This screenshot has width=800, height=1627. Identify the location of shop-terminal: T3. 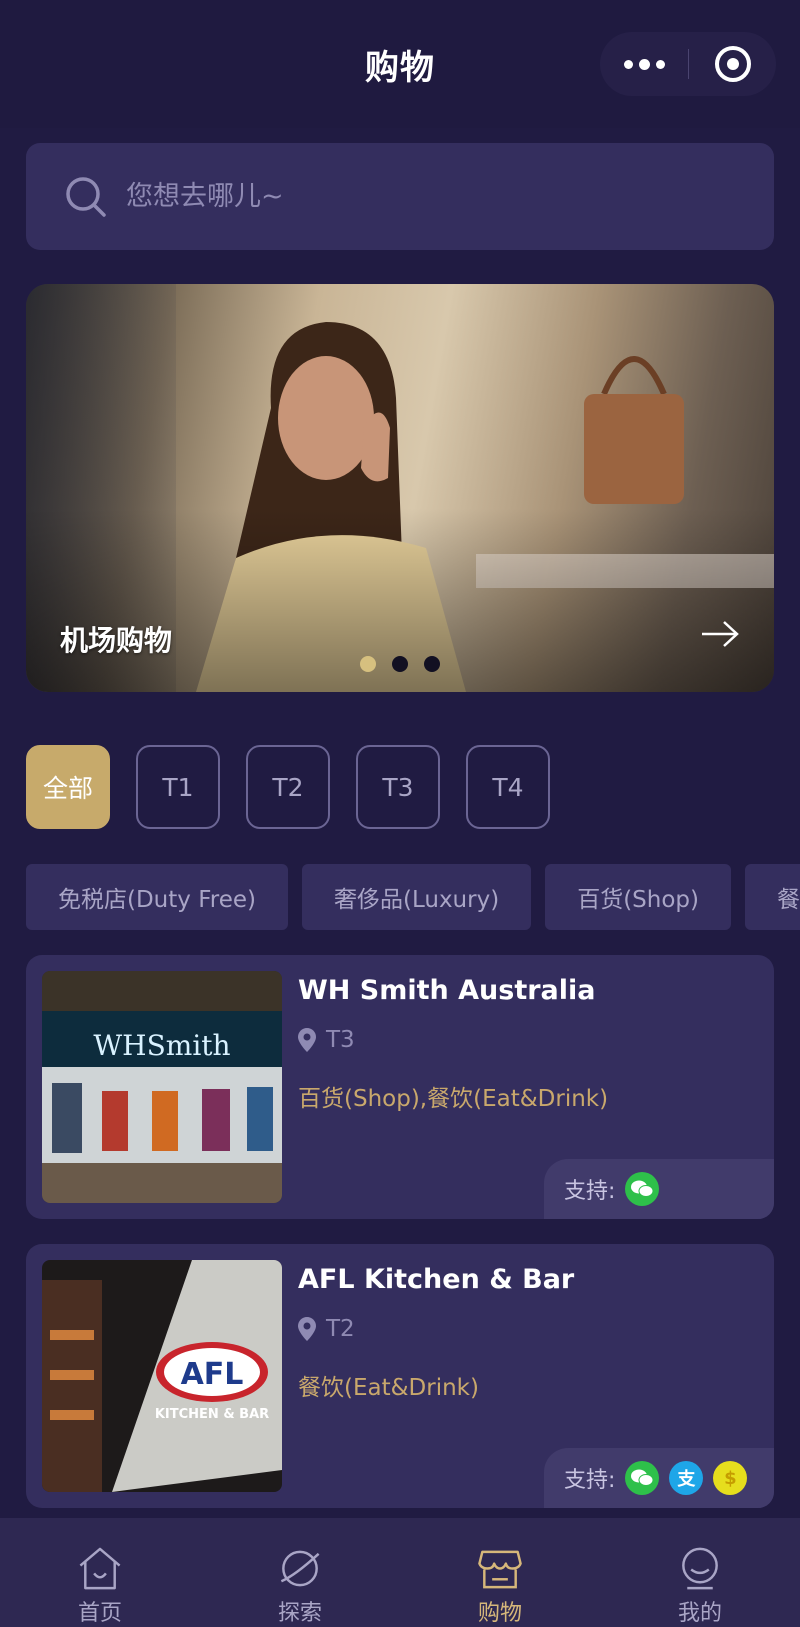
(340, 1040).